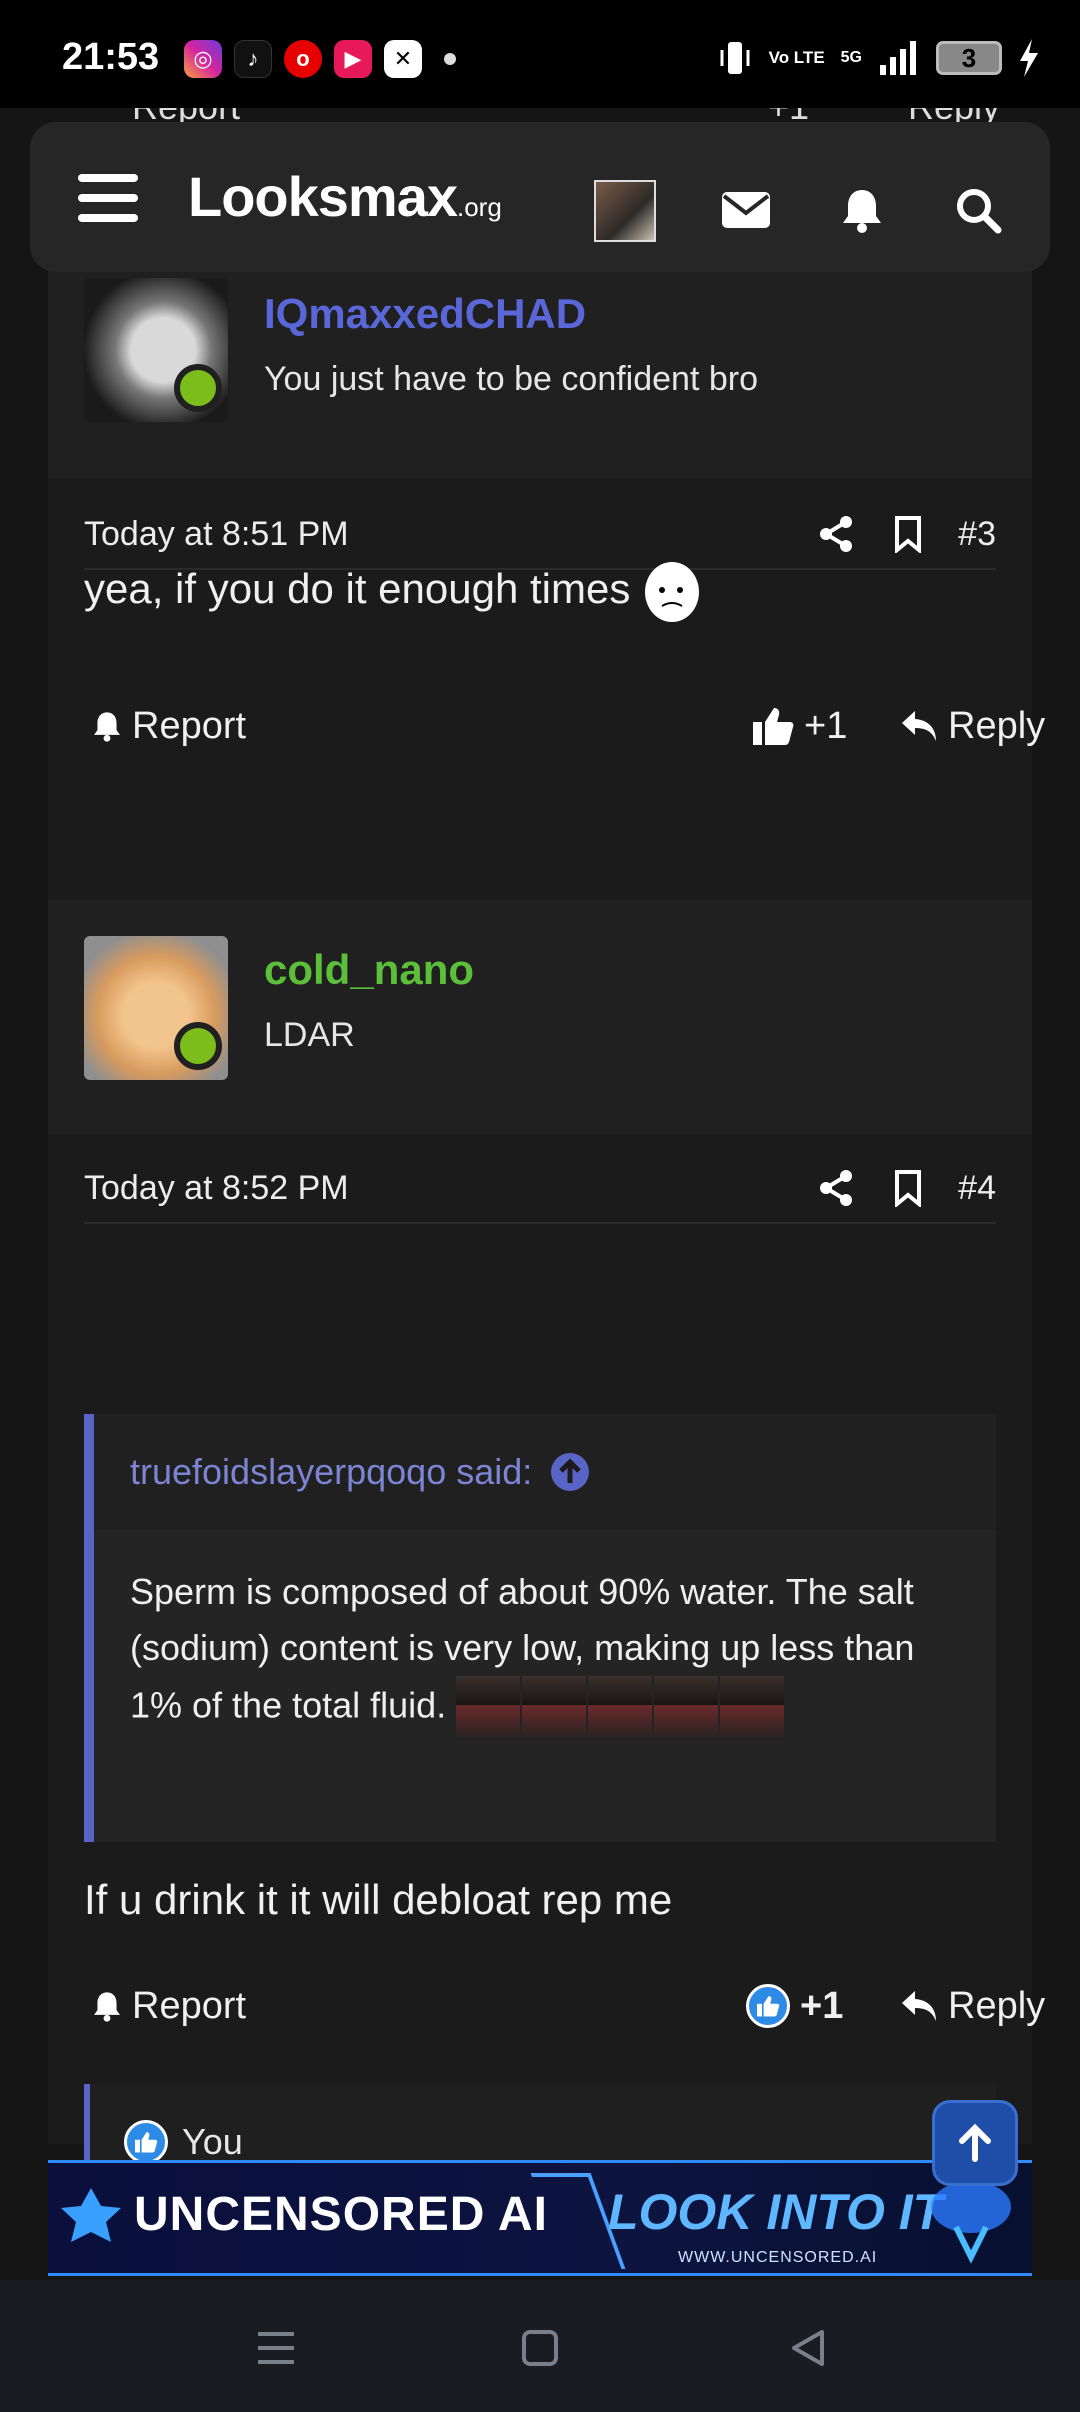  Describe the element at coordinates (108, 198) in the screenshot. I see `menu-button` at that location.